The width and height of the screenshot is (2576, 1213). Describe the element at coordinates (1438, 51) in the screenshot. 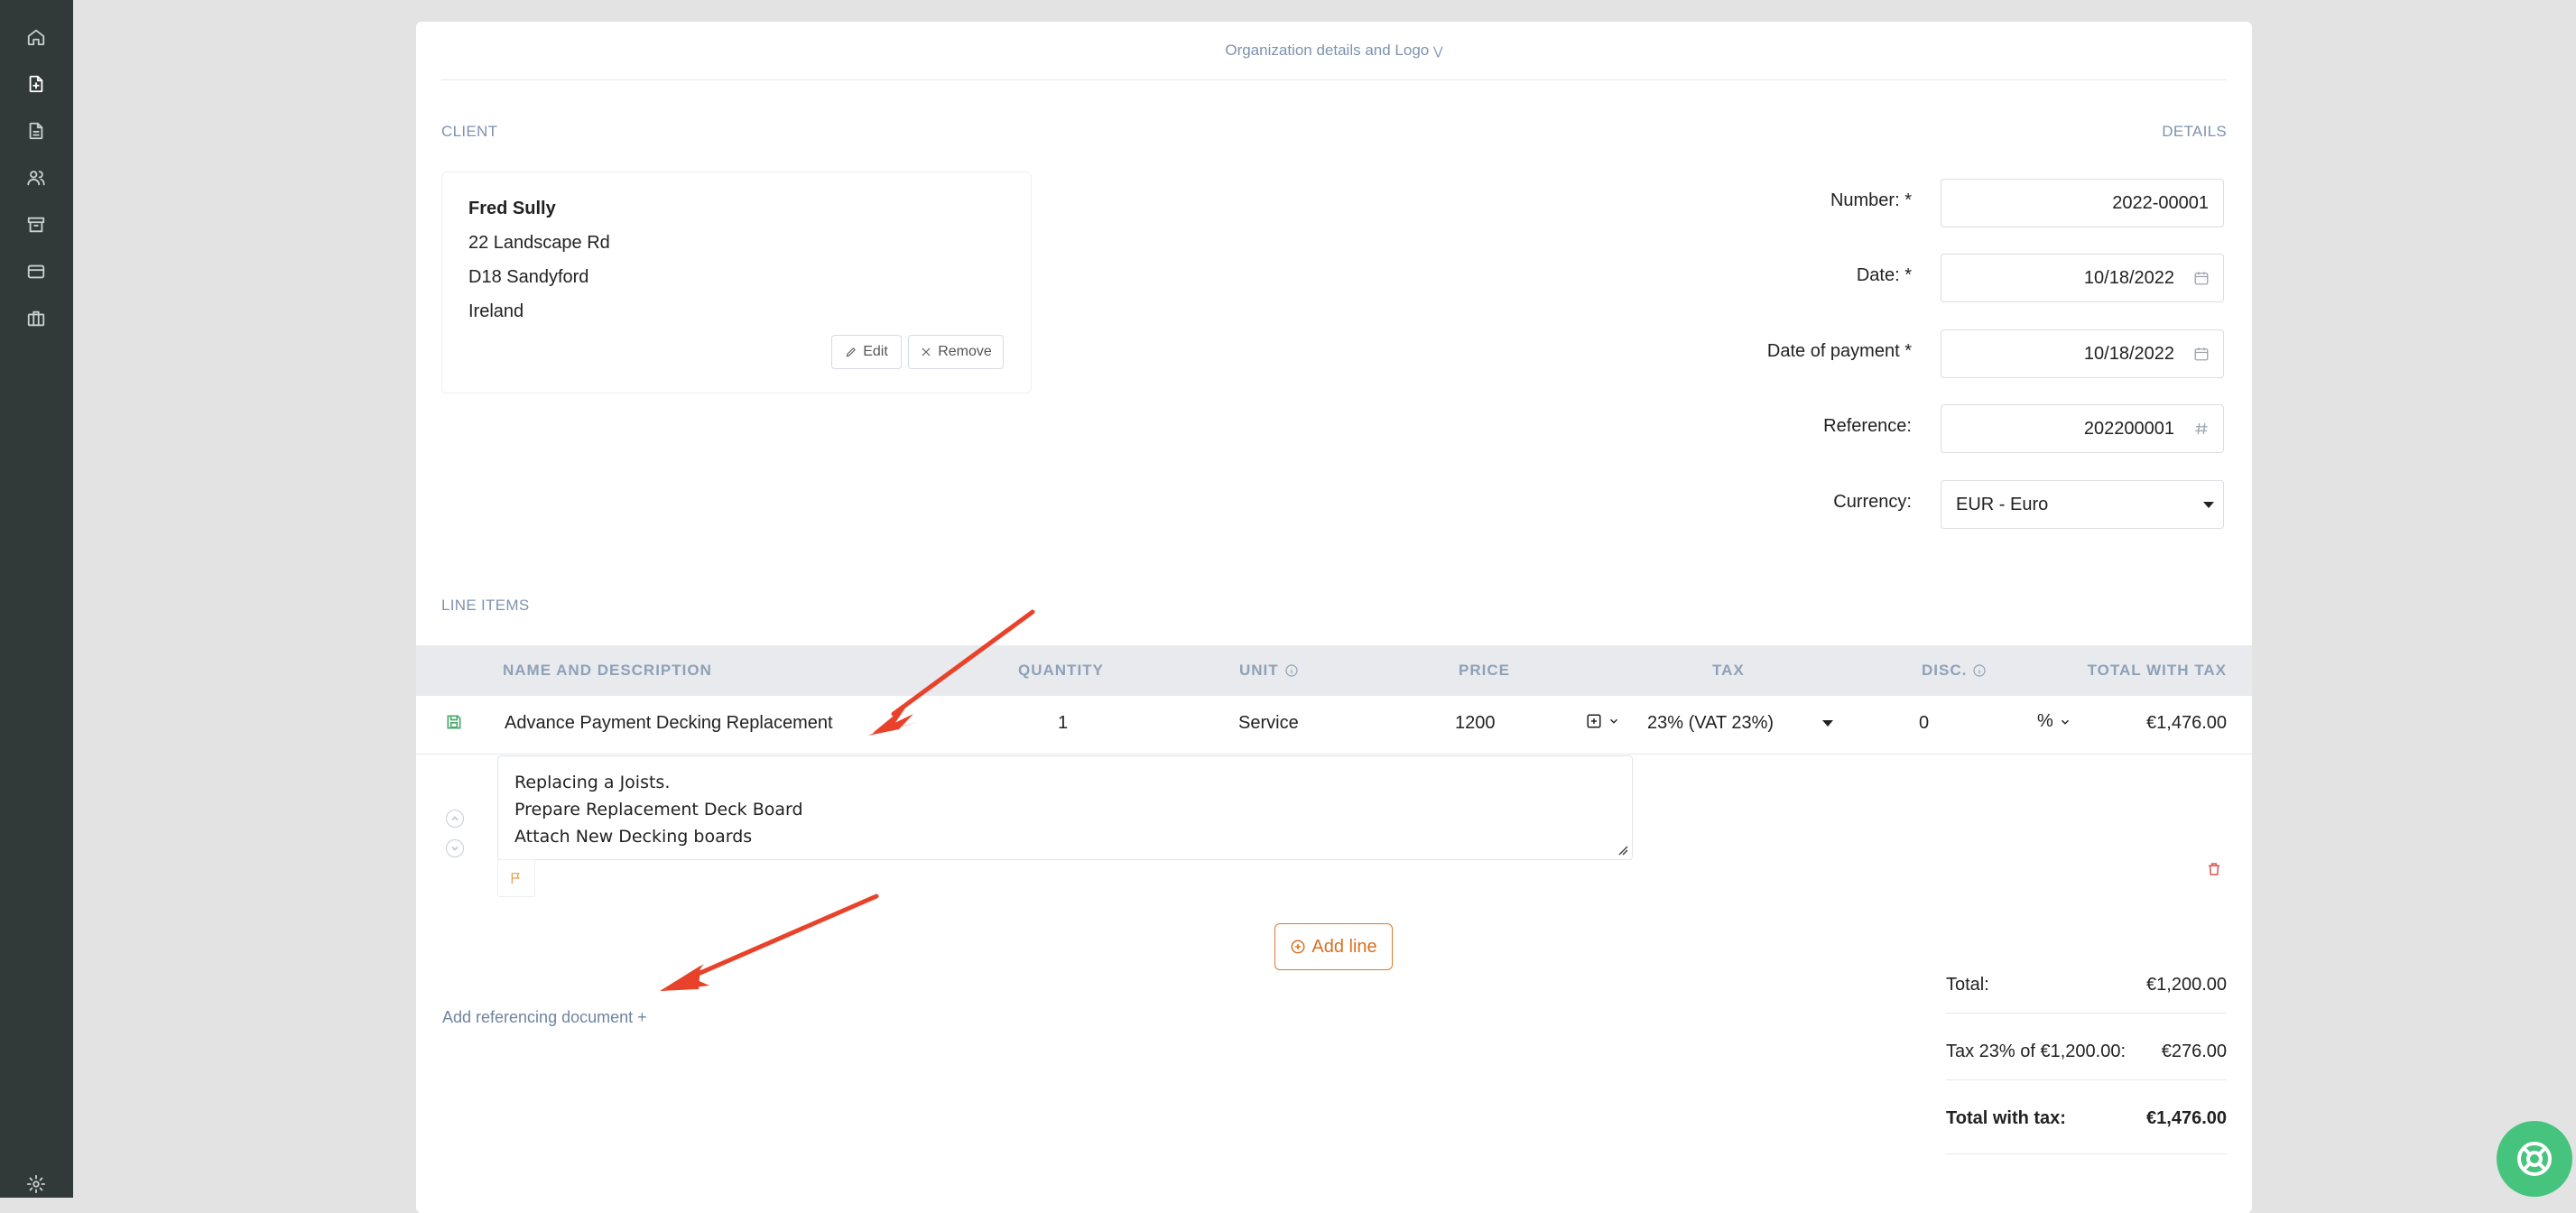

I see `chevrons-down-icon: ⋁` at that location.